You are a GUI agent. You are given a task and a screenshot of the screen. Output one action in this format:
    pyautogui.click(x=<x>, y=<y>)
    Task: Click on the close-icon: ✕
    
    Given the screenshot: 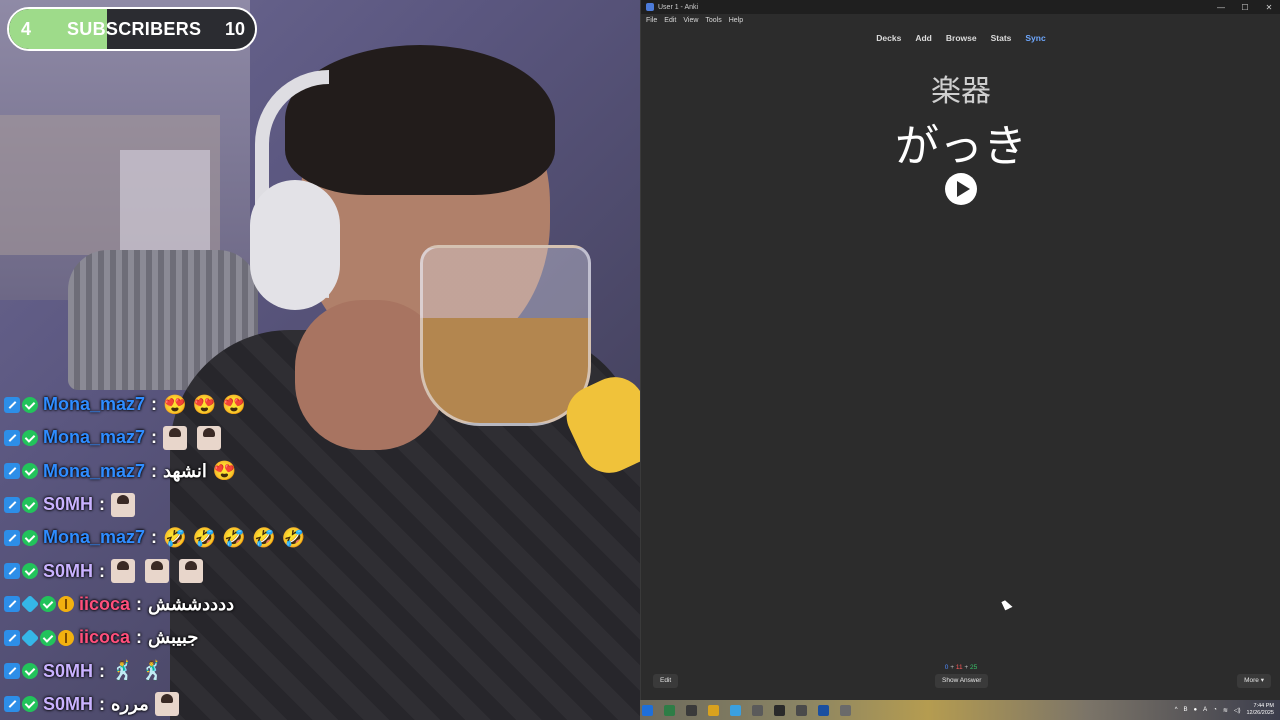 What is the action you would take?
    pyautogui.click(x=1268, y=7)
    